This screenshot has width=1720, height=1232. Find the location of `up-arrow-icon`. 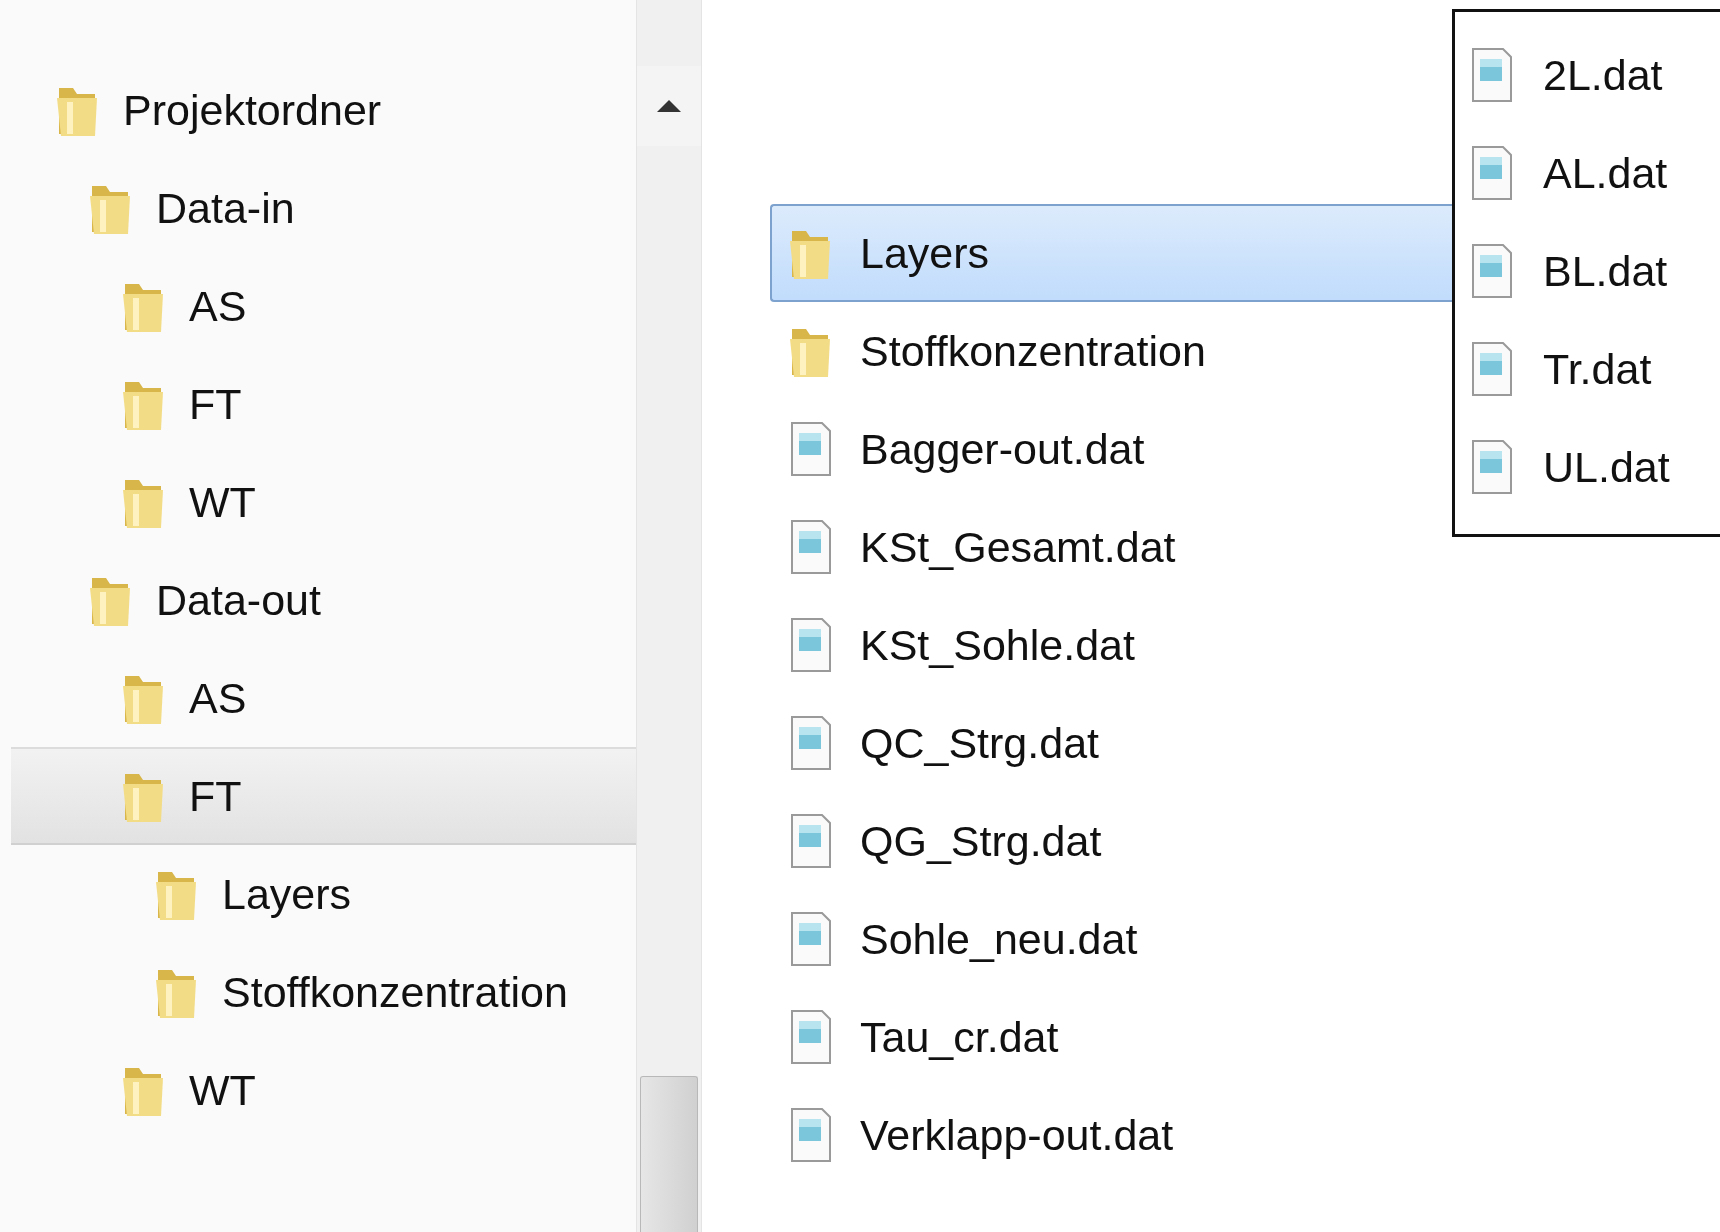

up-arrow-icon is located at coordinates (669, 106).